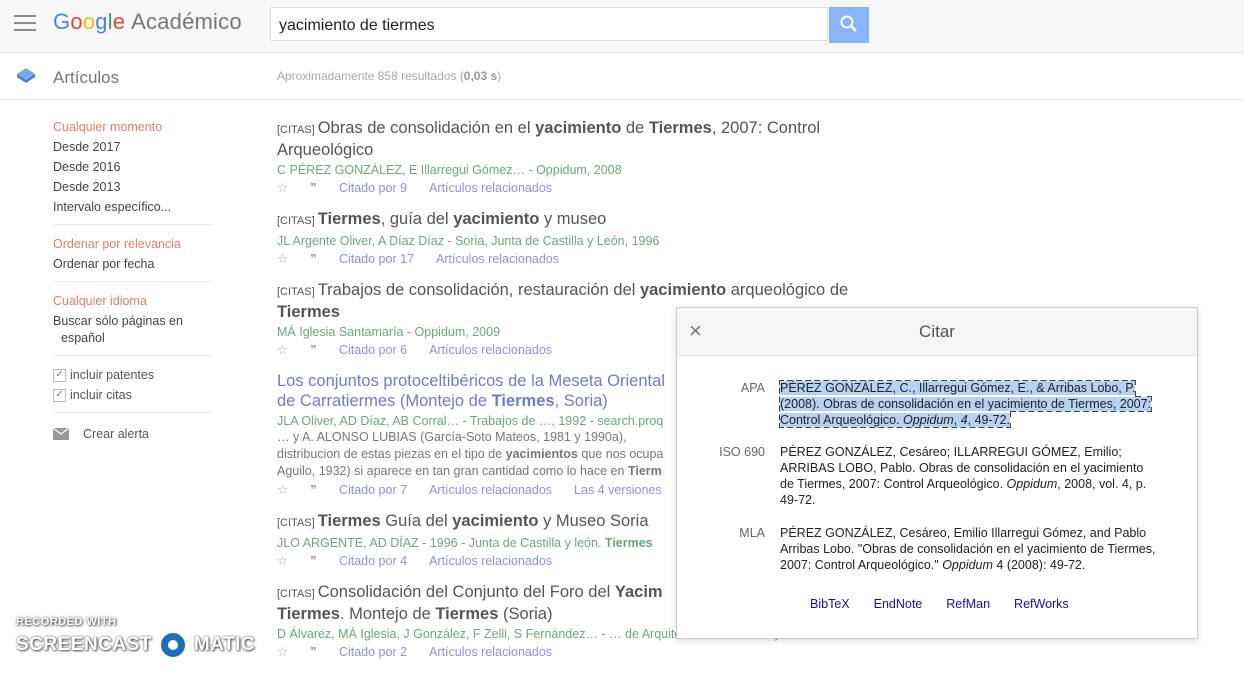 The width and height of the screenshot is (1244, 676). Describe the element at coordinates (25, 24) in the screenshot. I see `menu-icon` at that location.